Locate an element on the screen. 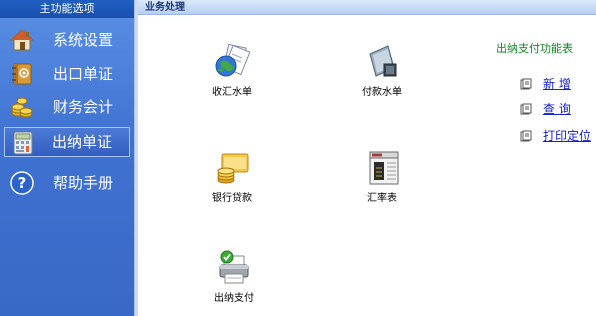  function-panel-title: 出纳支付功能表 is located at coordinates (534, 48).